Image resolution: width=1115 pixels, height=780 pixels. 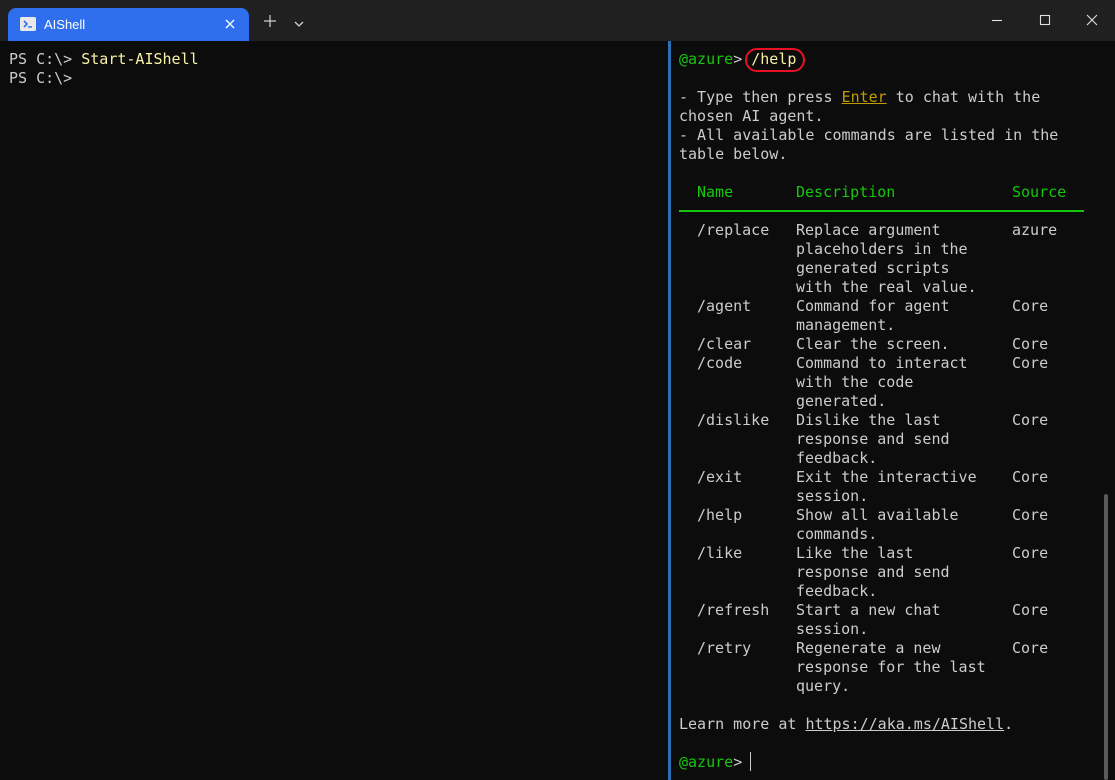 I want to click on command-description: Show all available, so click(x=877, y=515).